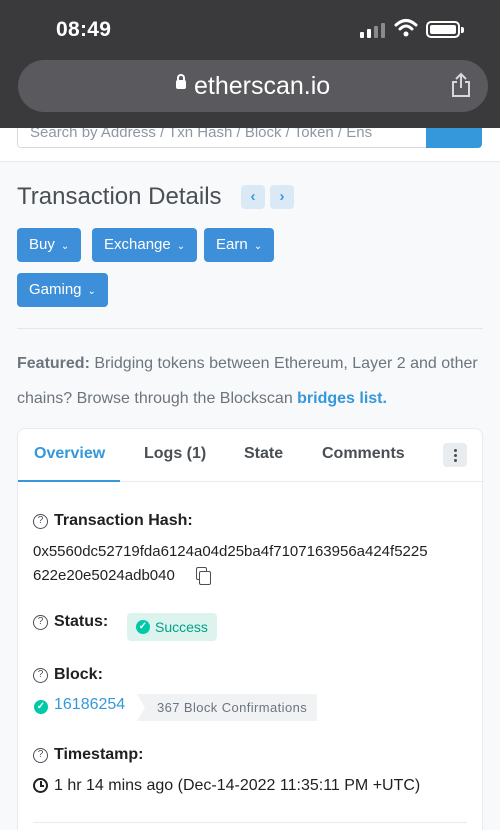 The width and height of the screenshot is (500, 830). Describe the element at coordinates (40, 785) in the screenshot. I see `clock-icon` at that location.